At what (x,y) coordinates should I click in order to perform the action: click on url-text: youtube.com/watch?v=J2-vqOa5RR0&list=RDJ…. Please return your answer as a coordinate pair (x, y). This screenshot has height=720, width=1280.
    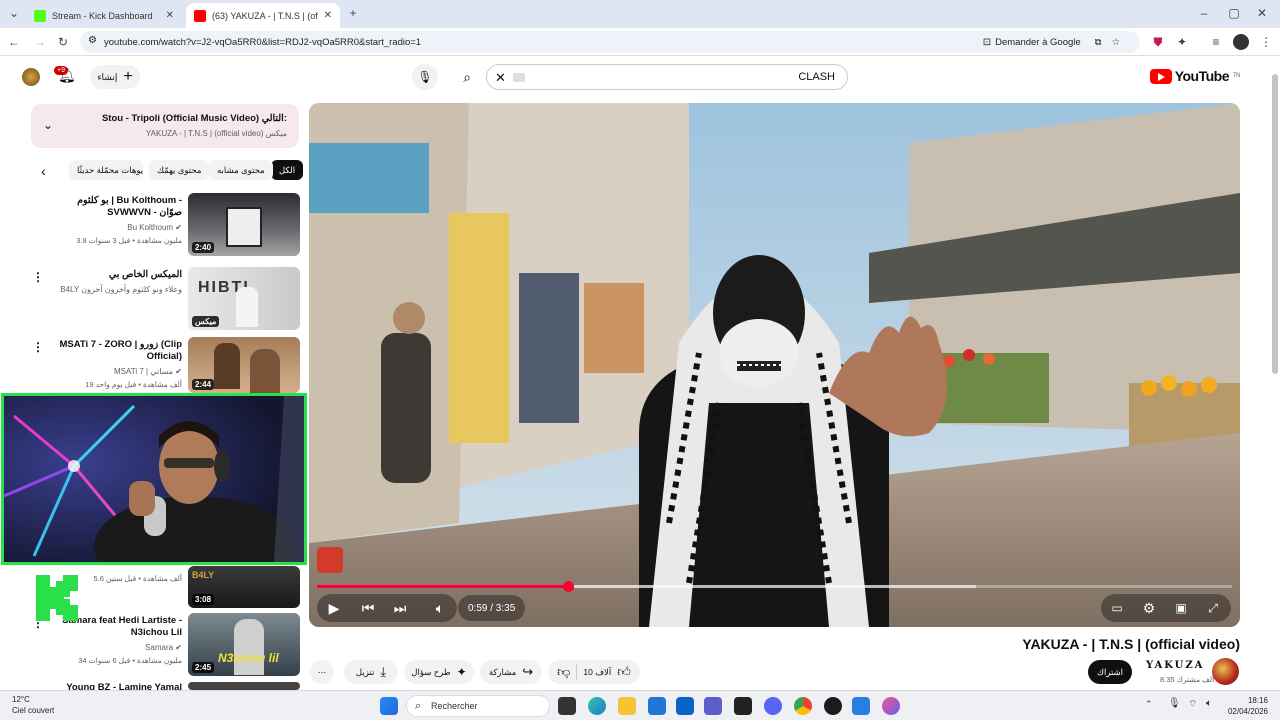
    Looking at the image, I should click on (263, 42).